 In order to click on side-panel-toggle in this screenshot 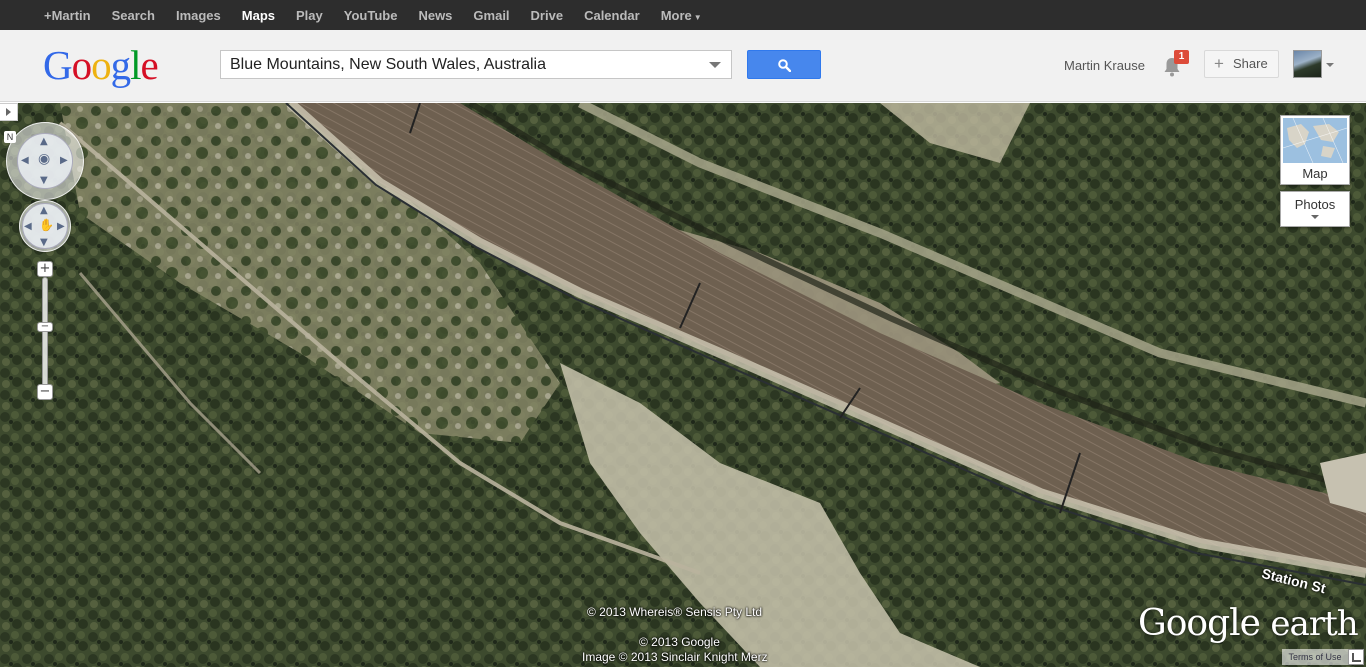, I will do `click(9, 112)`.